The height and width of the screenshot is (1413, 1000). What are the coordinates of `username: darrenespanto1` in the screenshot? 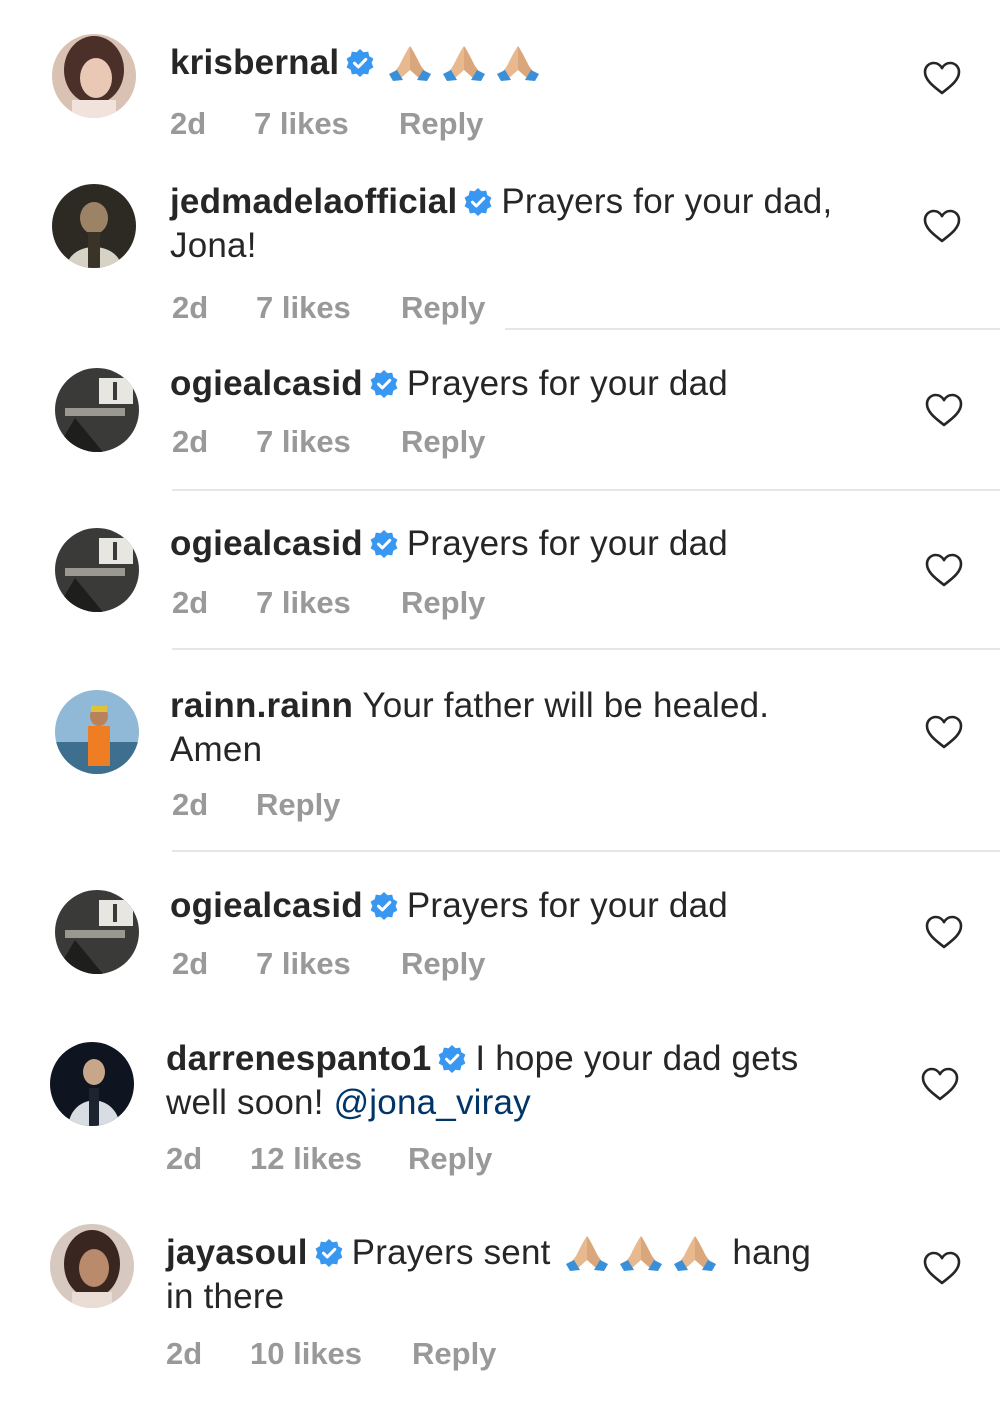 It's located at (298, 1058).